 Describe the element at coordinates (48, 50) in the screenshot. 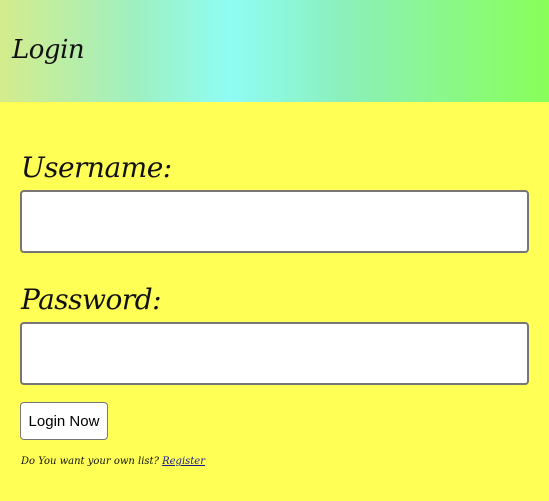

I see `page-title: Login` at that location.